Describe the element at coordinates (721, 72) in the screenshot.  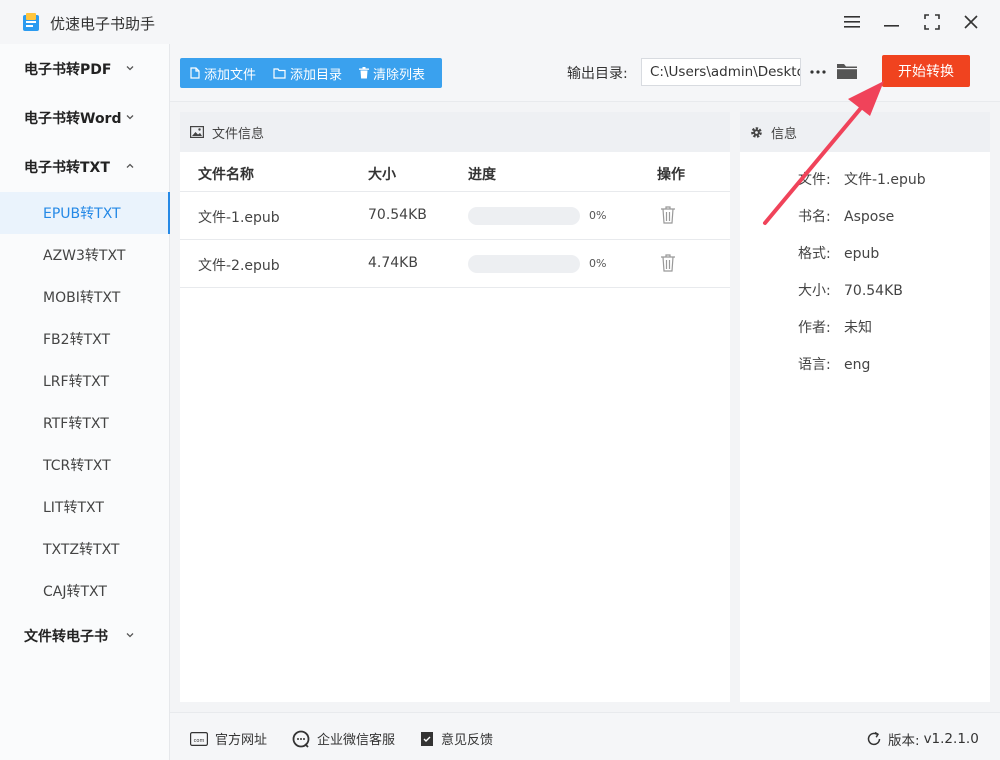
I see `output-directory-field: C:\Users\admin\Desktop` at that location.